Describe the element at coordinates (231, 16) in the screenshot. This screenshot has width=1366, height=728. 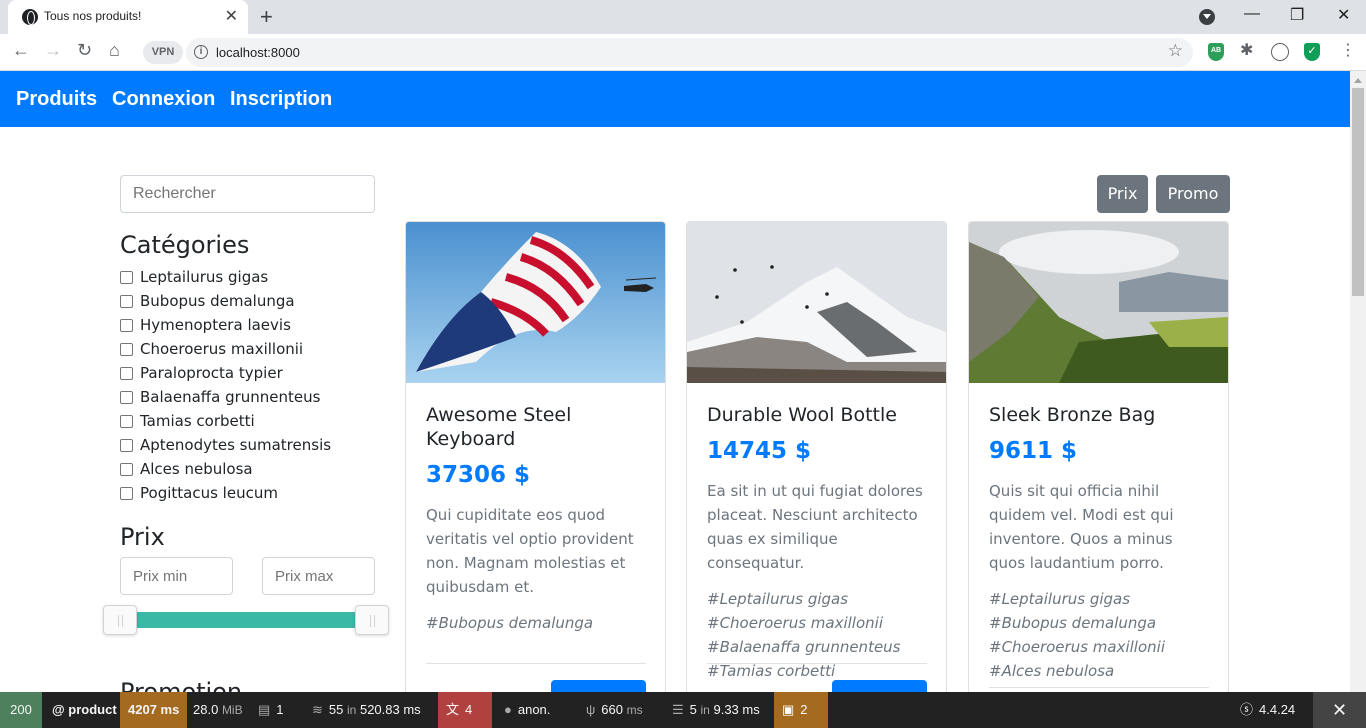
I see `close-tab-icon: ✕` at that location.